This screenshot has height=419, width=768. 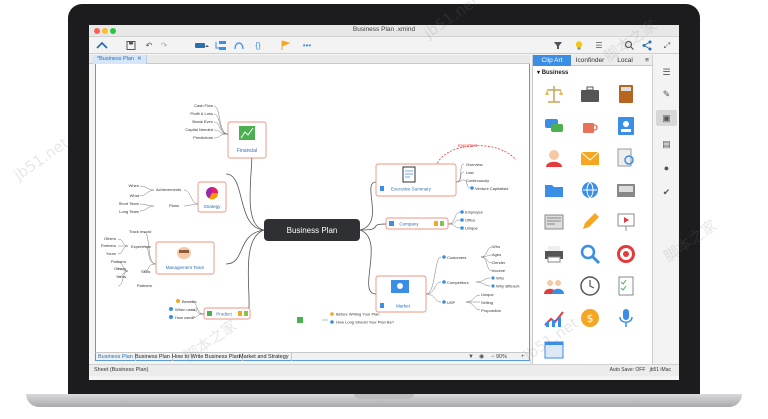 What do you see at coordinates (500, 278) in the screenshot?
I see `leaf-who-2: Who` at bounding box center [500, 278].